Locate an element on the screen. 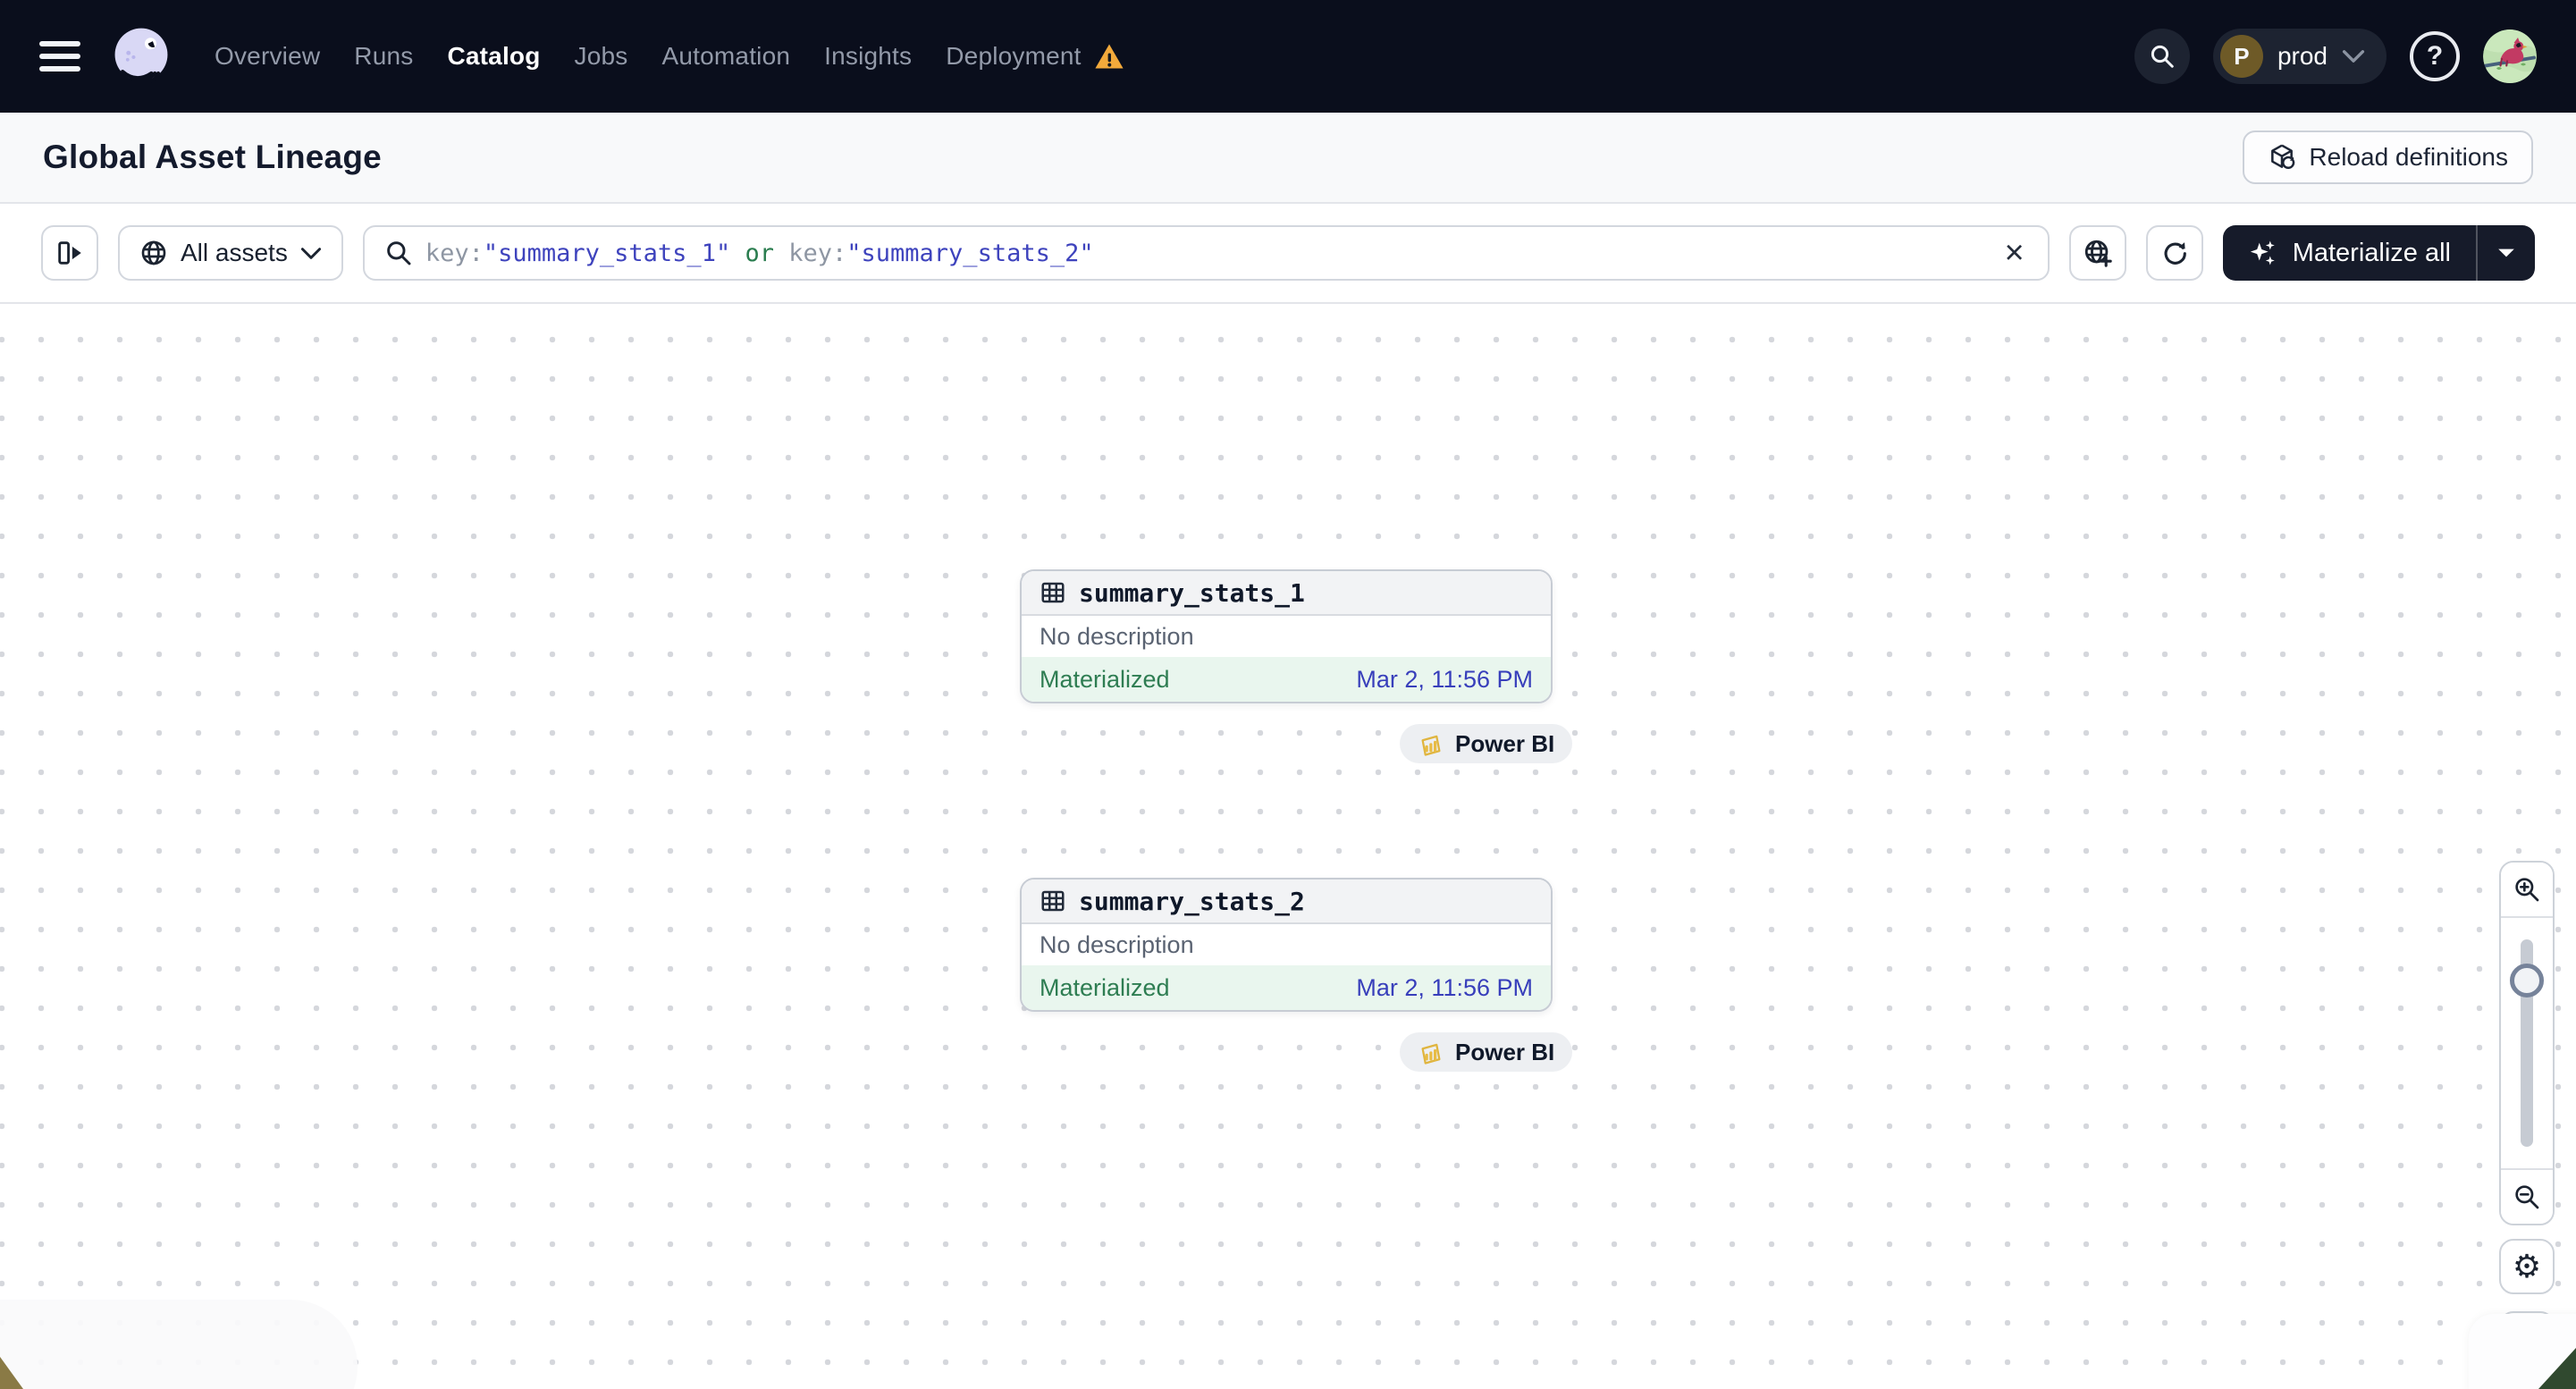 This screenshot has width=2576, height=1389. clear-search-icon: × is located at coordinates (2015, 253).